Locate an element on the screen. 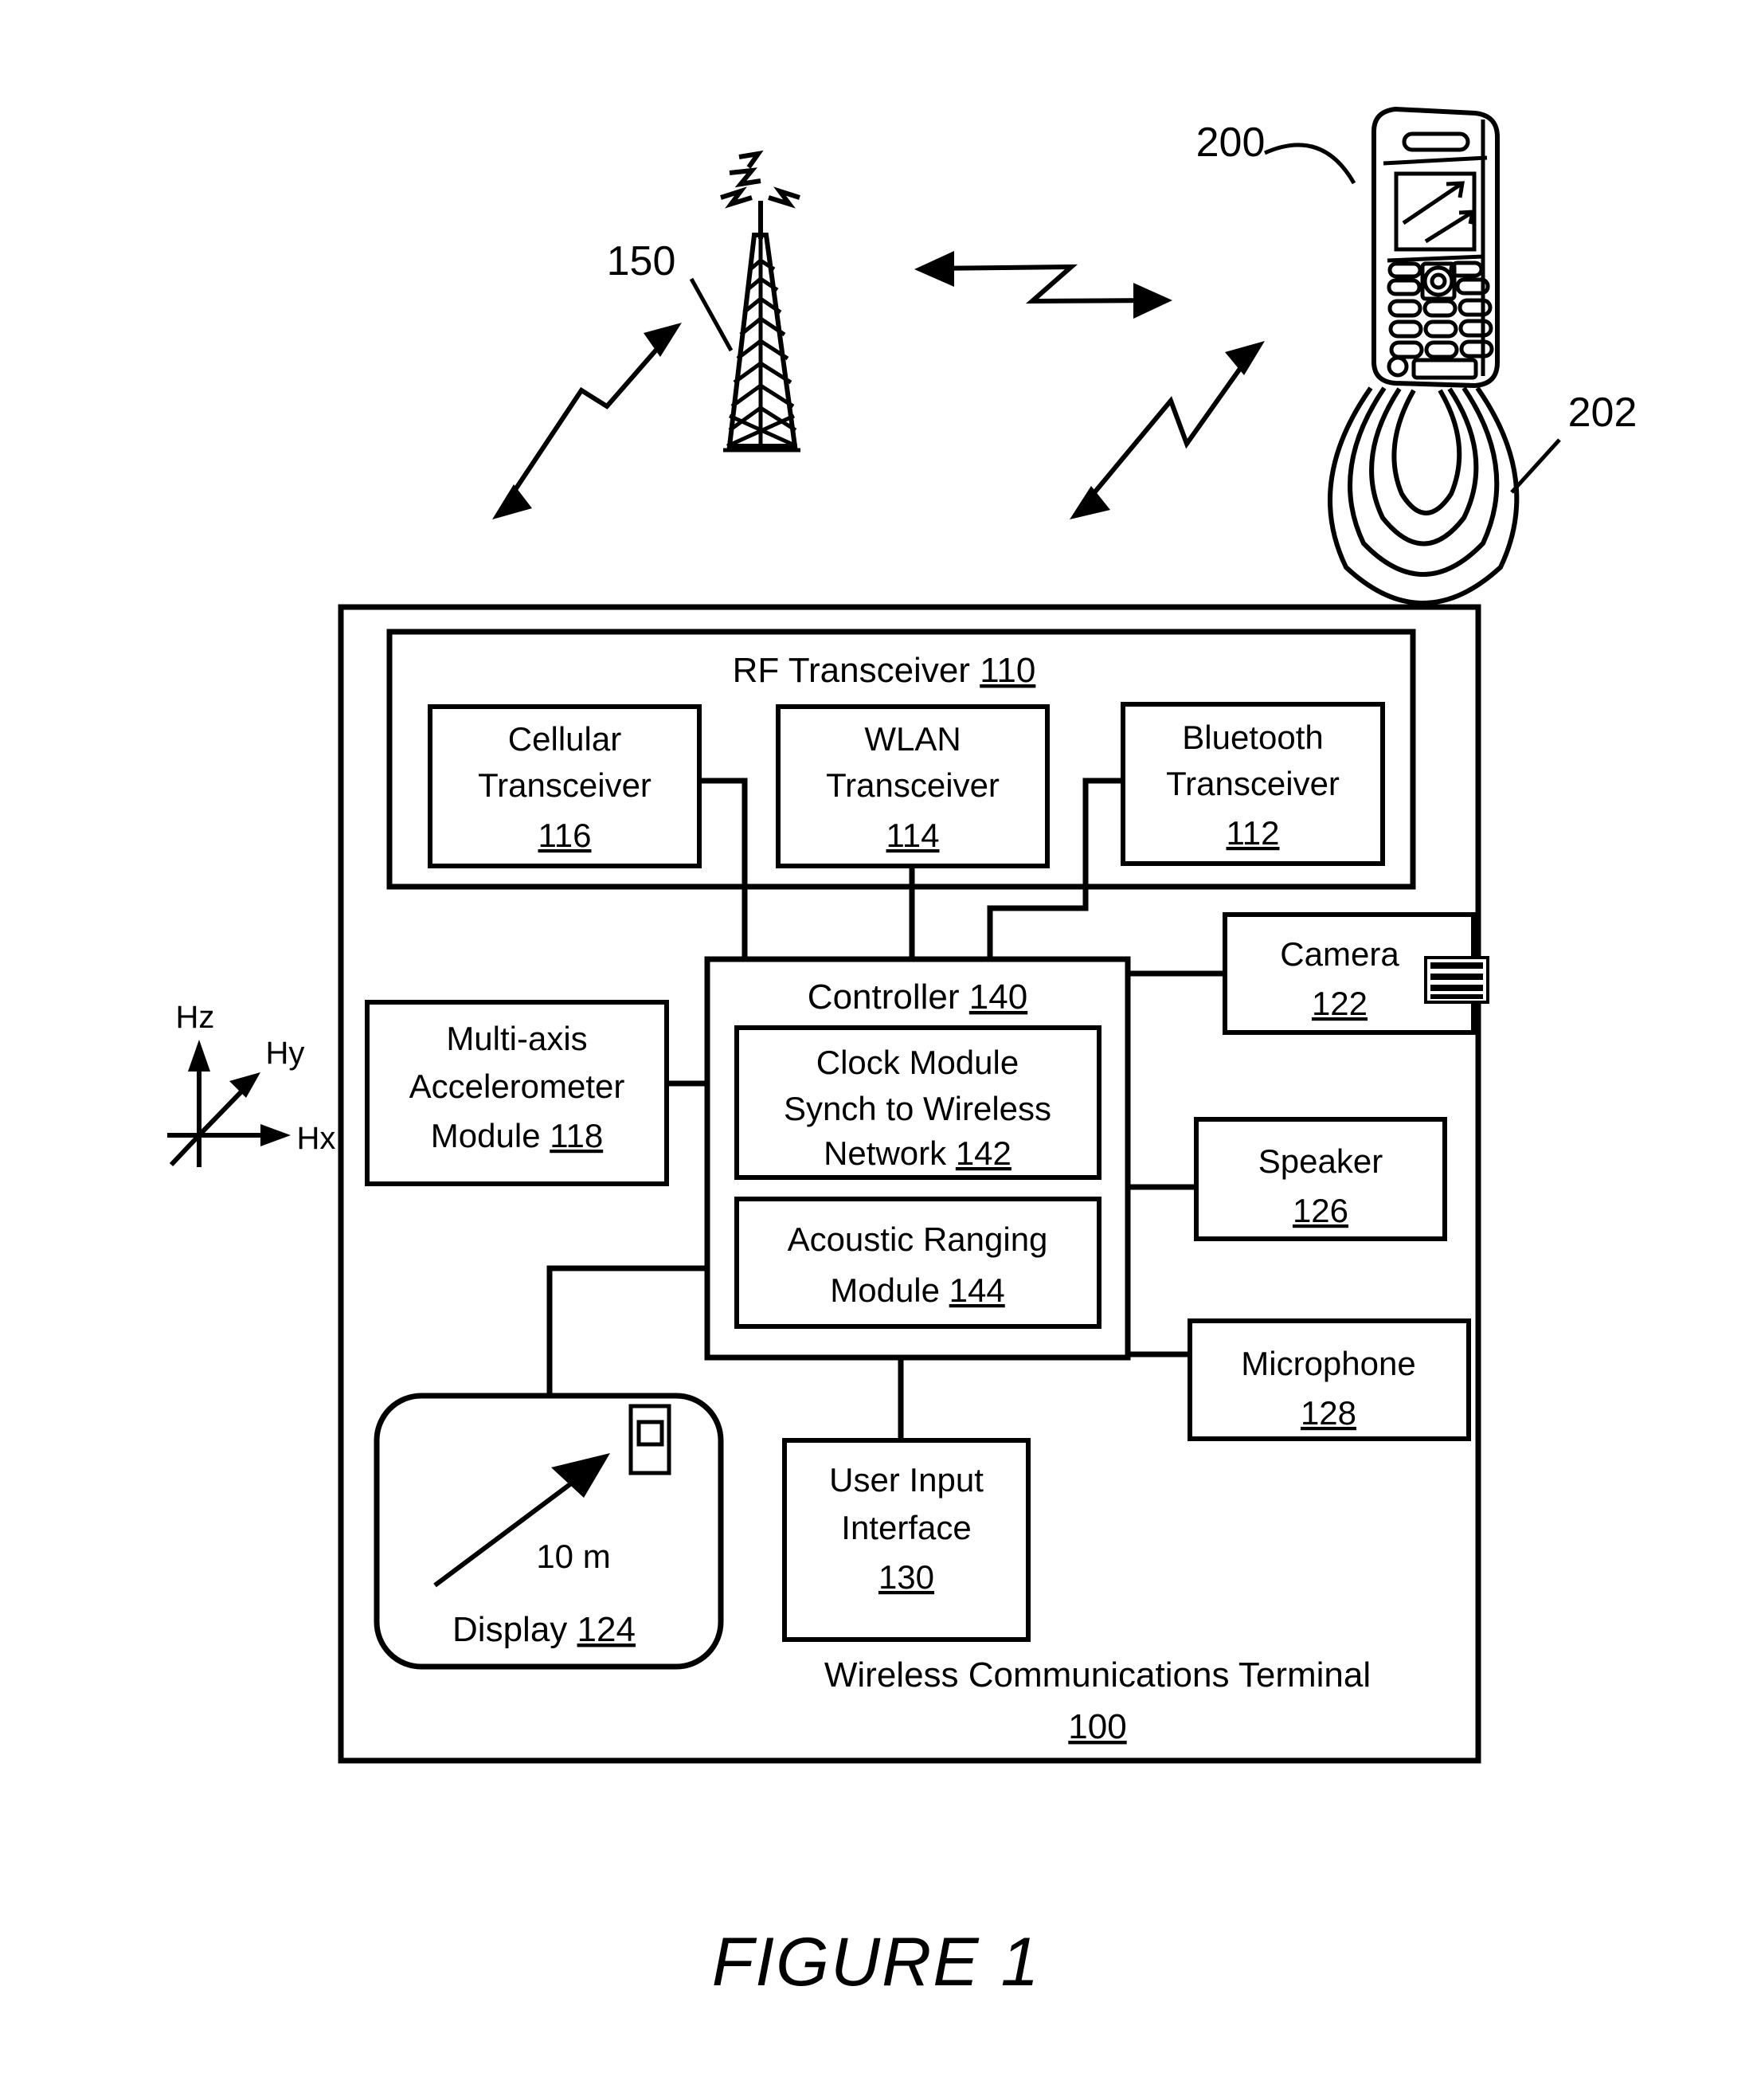  axis-label-hy: Hy is located at coordinates (285, 1053).